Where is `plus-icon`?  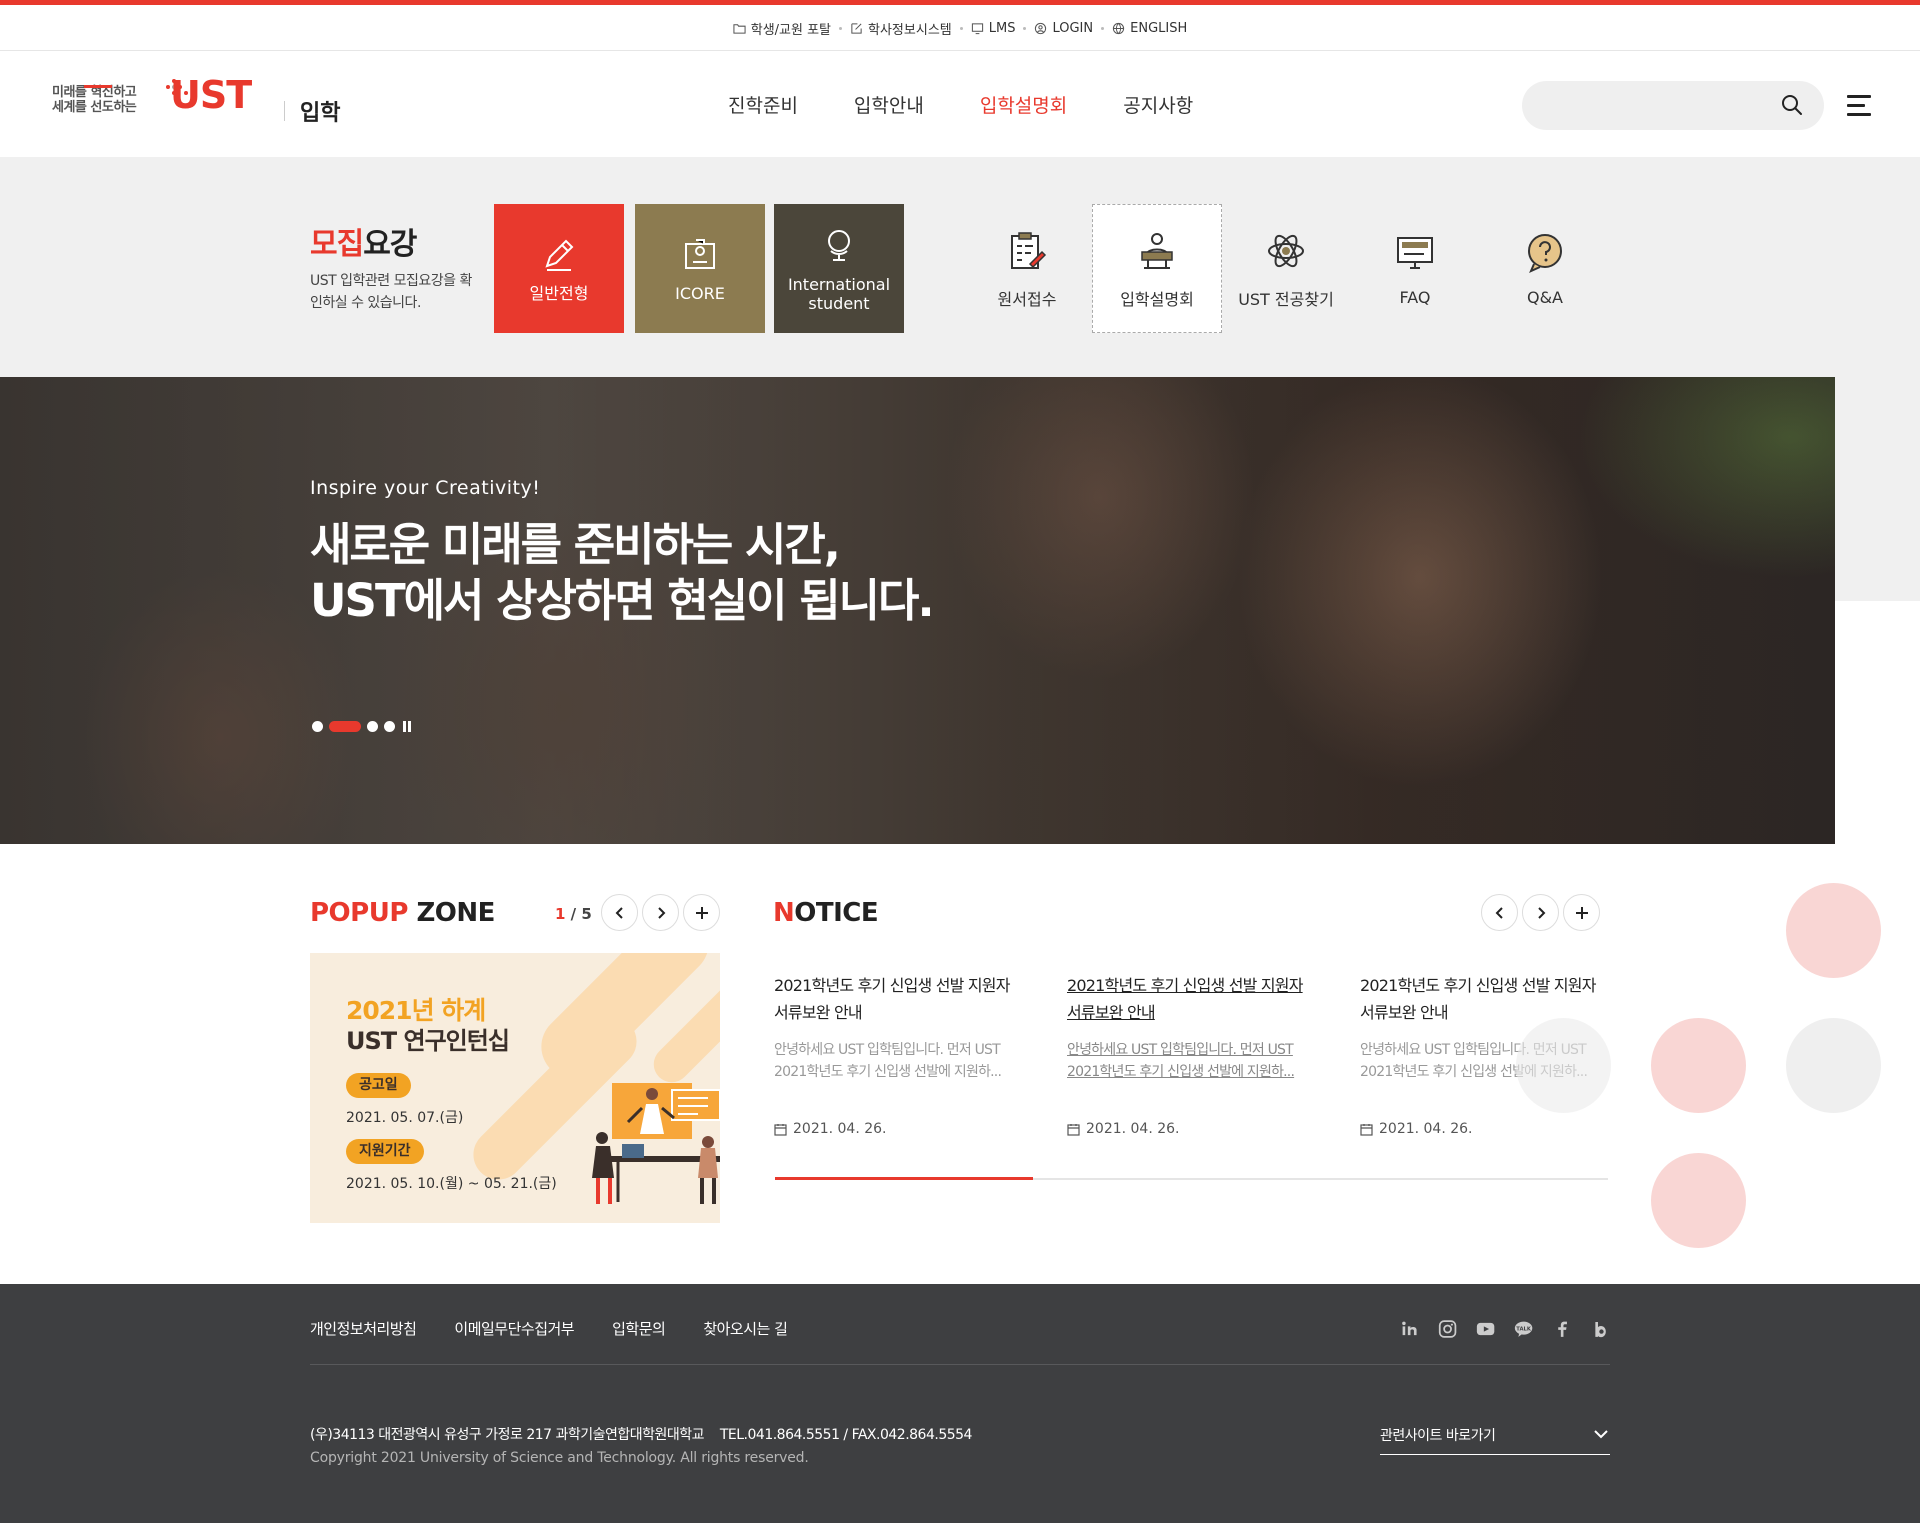
plus-icon is located at coordinates (1581, 912).